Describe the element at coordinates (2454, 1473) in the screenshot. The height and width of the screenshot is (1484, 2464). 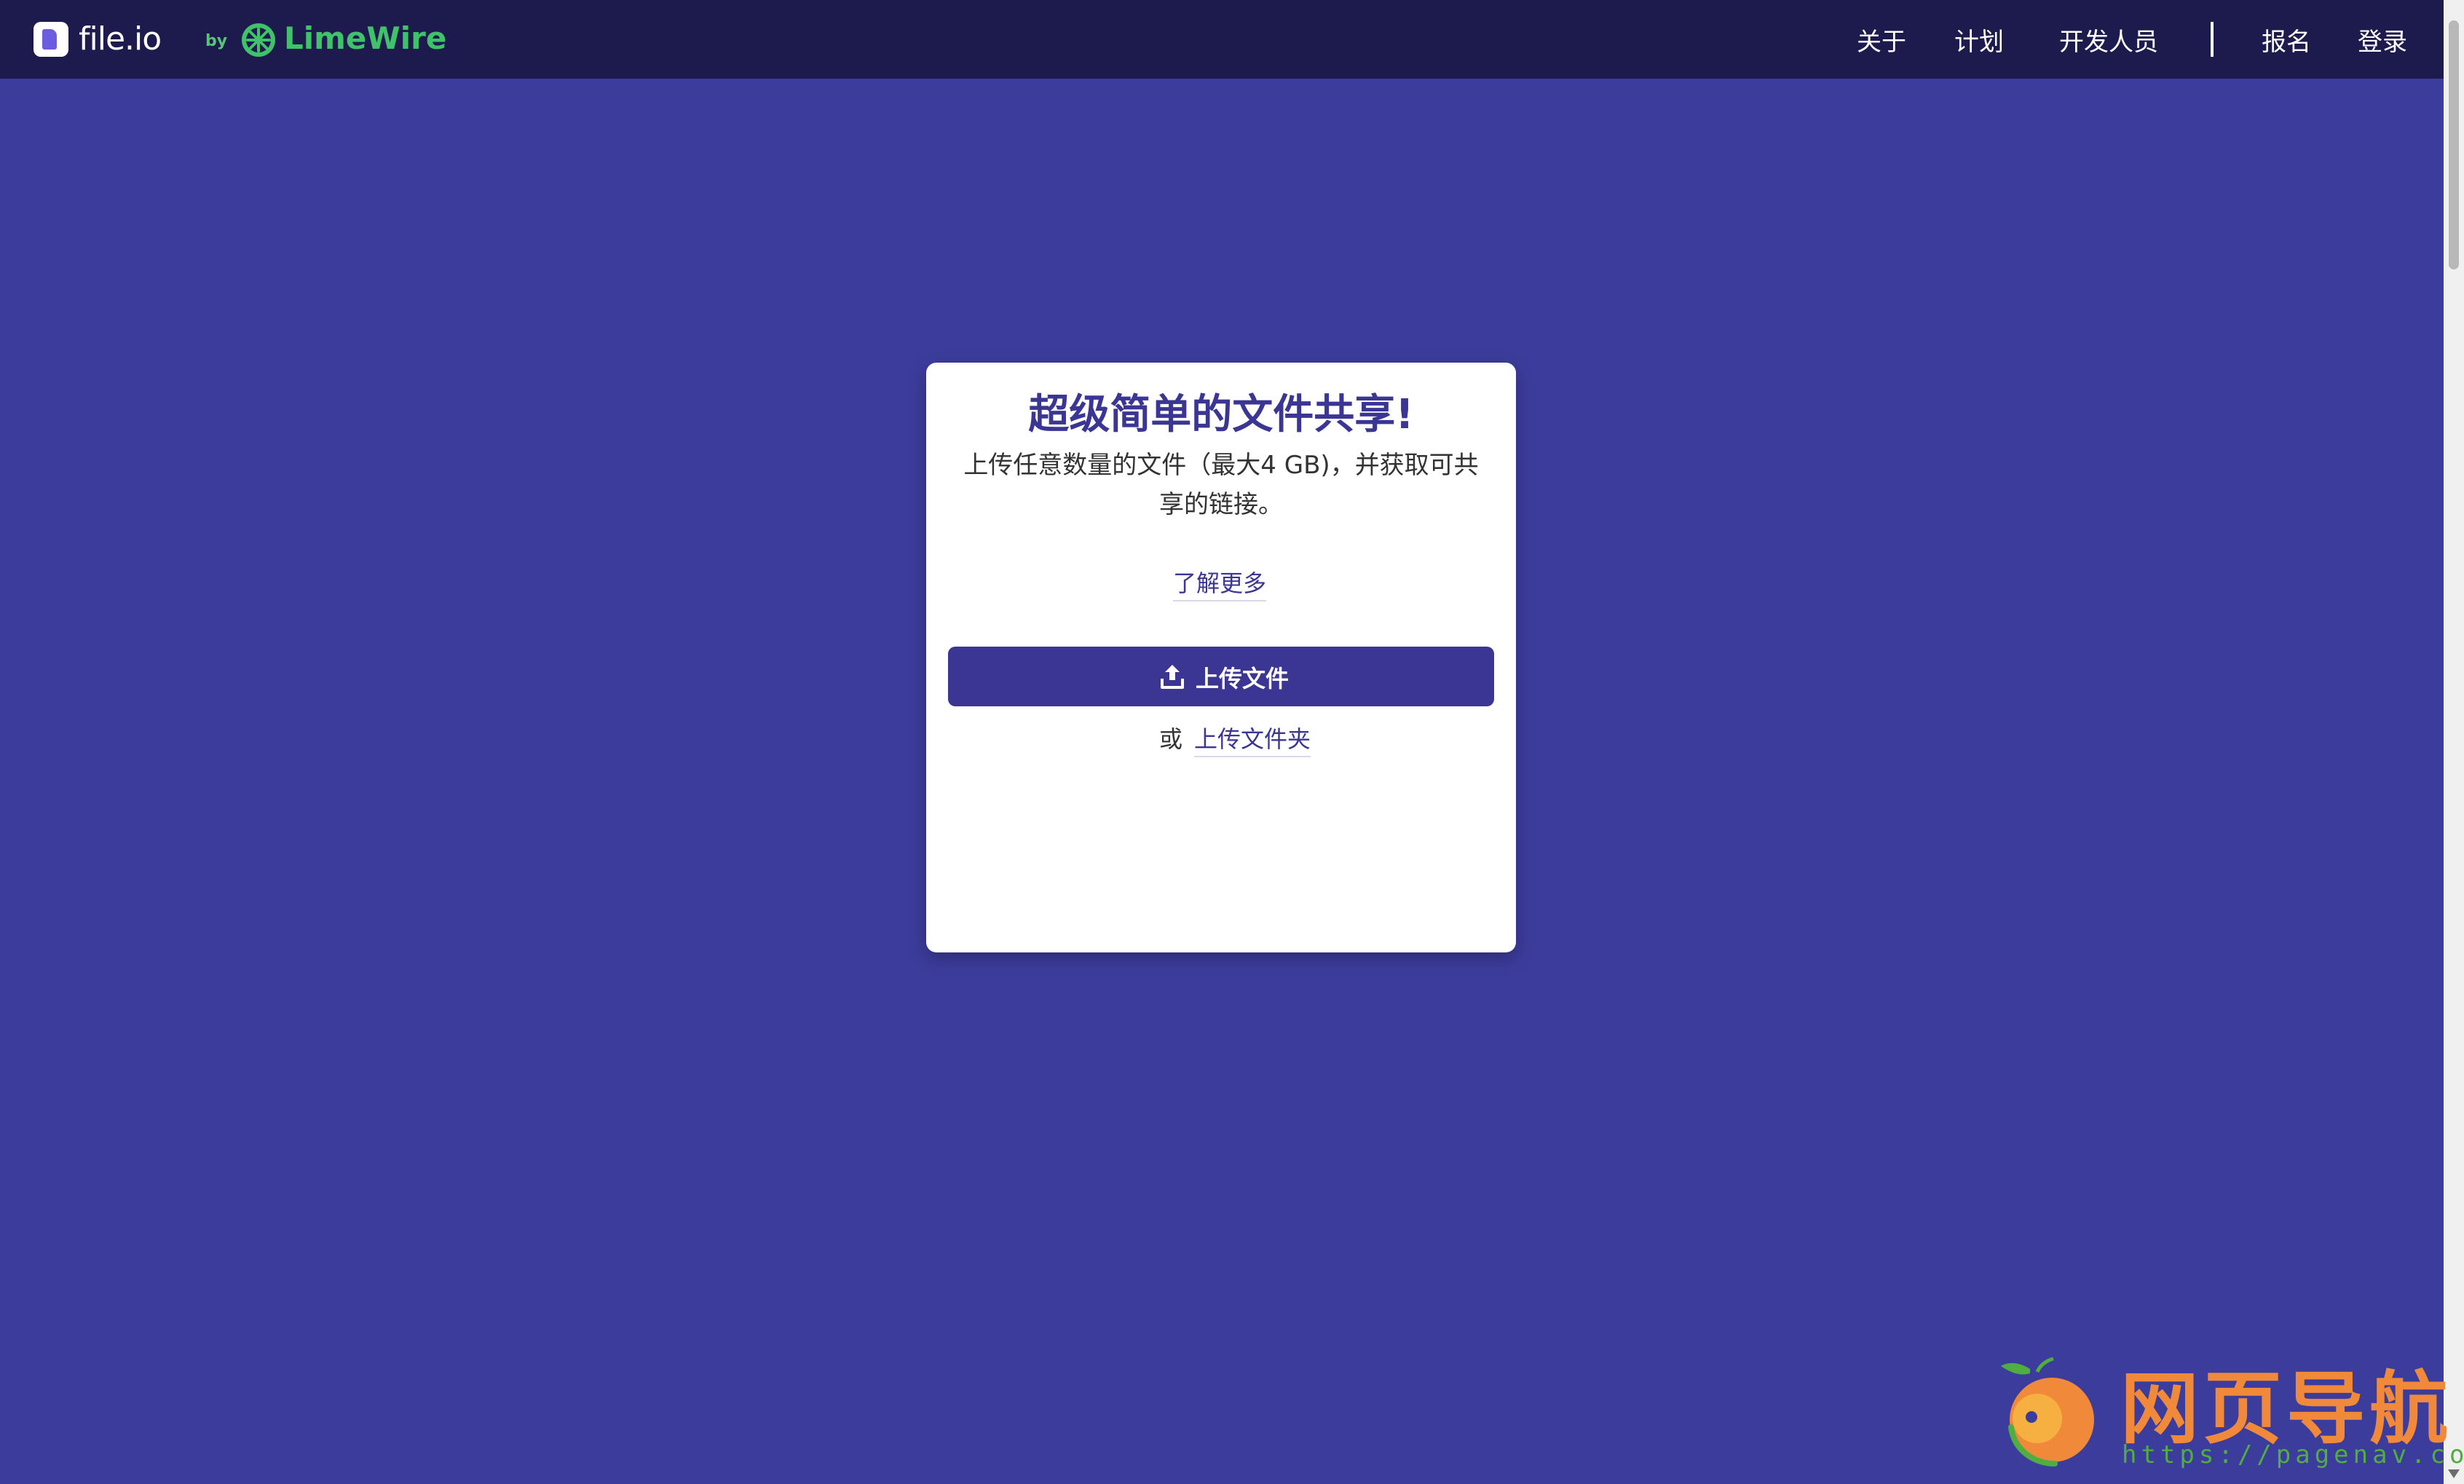
I see `scroll-down-arrow-icon` at that location.